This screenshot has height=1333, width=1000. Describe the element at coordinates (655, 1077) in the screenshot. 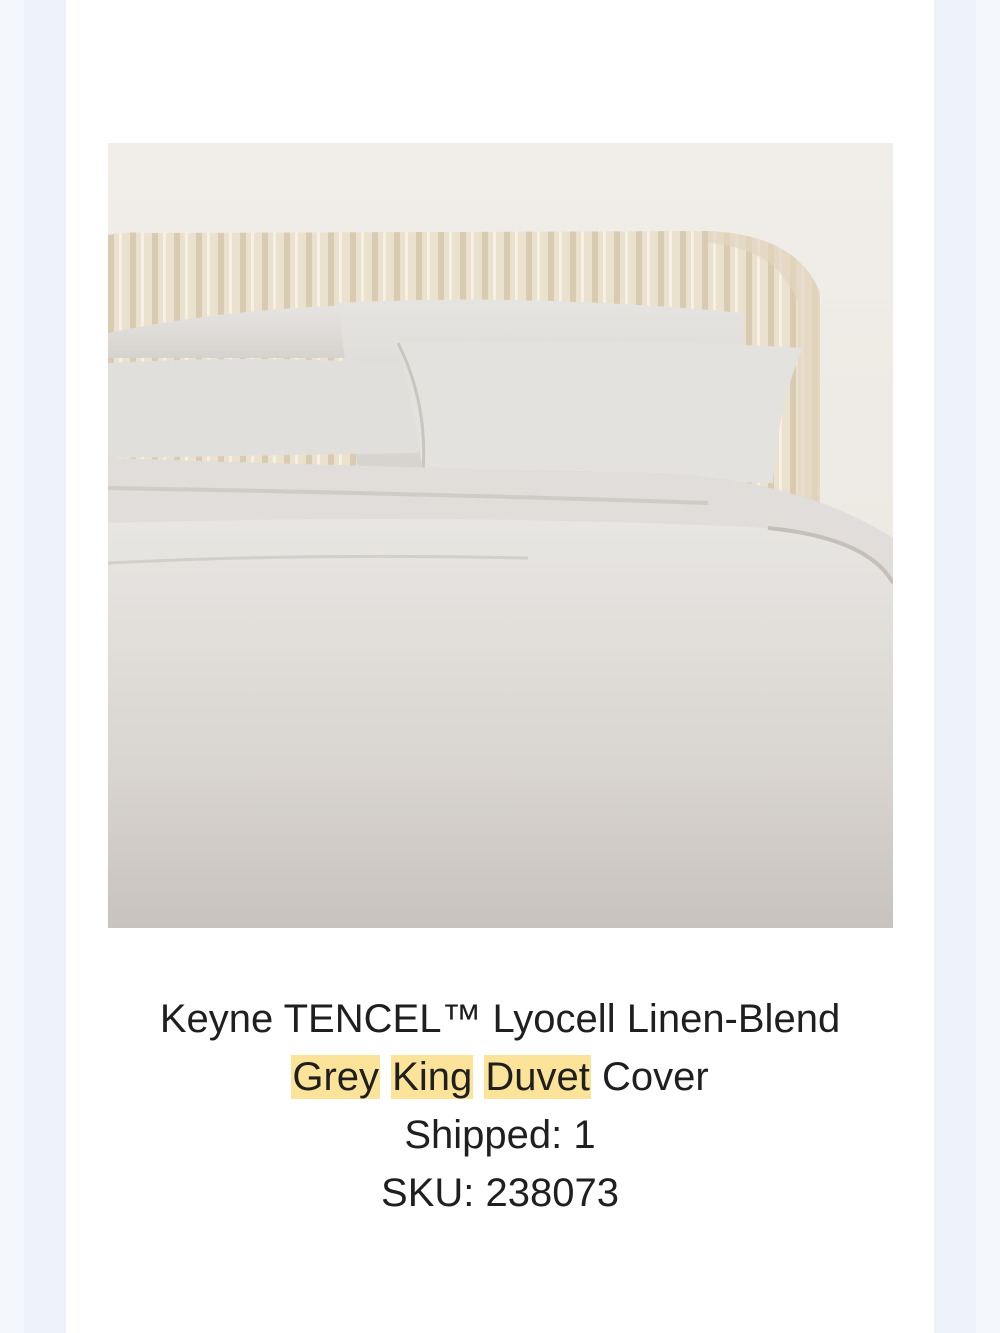

I see `title-word: Cover` at that location.